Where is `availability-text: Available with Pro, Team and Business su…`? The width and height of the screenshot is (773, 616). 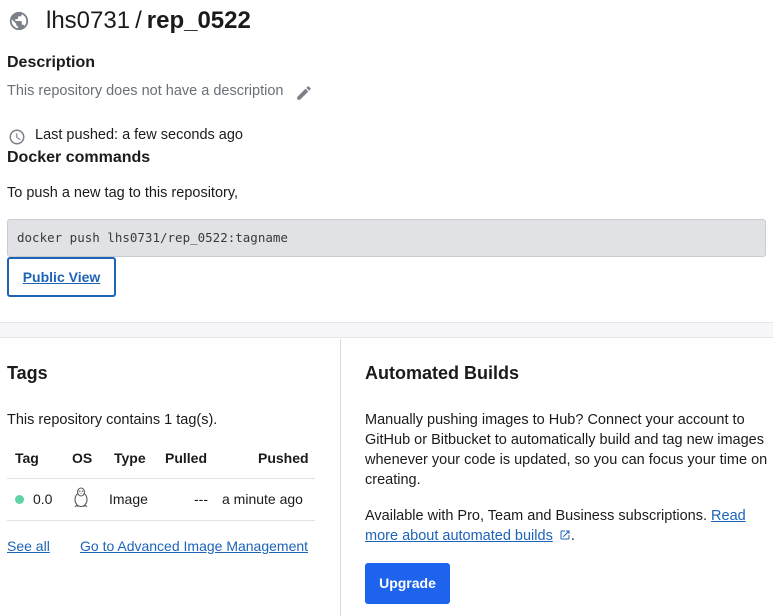
availability-text: Available with Pro, Team and Business su… is located at coordinates (536, 516).